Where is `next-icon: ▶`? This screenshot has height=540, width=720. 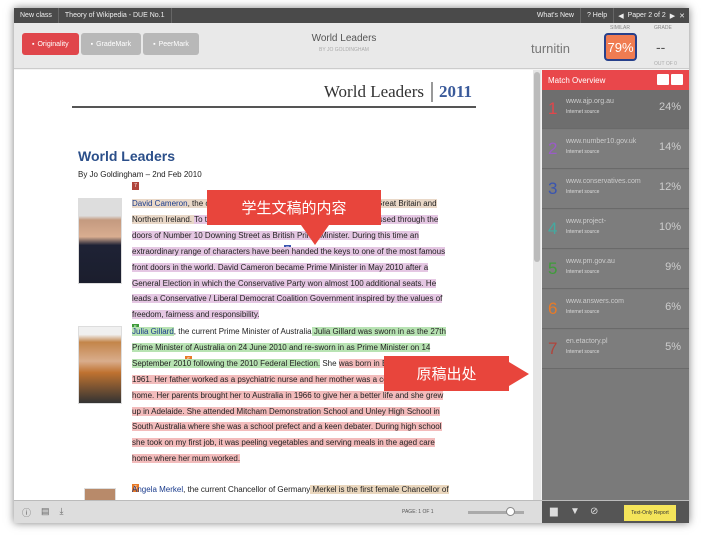
next-icon: ▶ is located at coordinates (672, 16).